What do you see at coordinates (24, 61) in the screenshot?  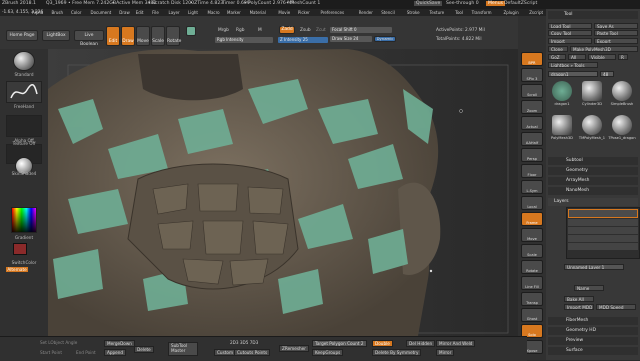 I see `standard-brush-icon` at bounding box center [24, 61].